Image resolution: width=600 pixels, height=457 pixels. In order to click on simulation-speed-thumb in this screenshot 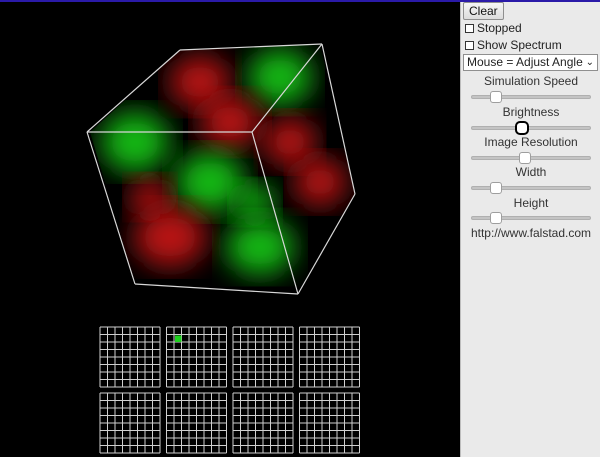, I will do `click(495, 97)`.